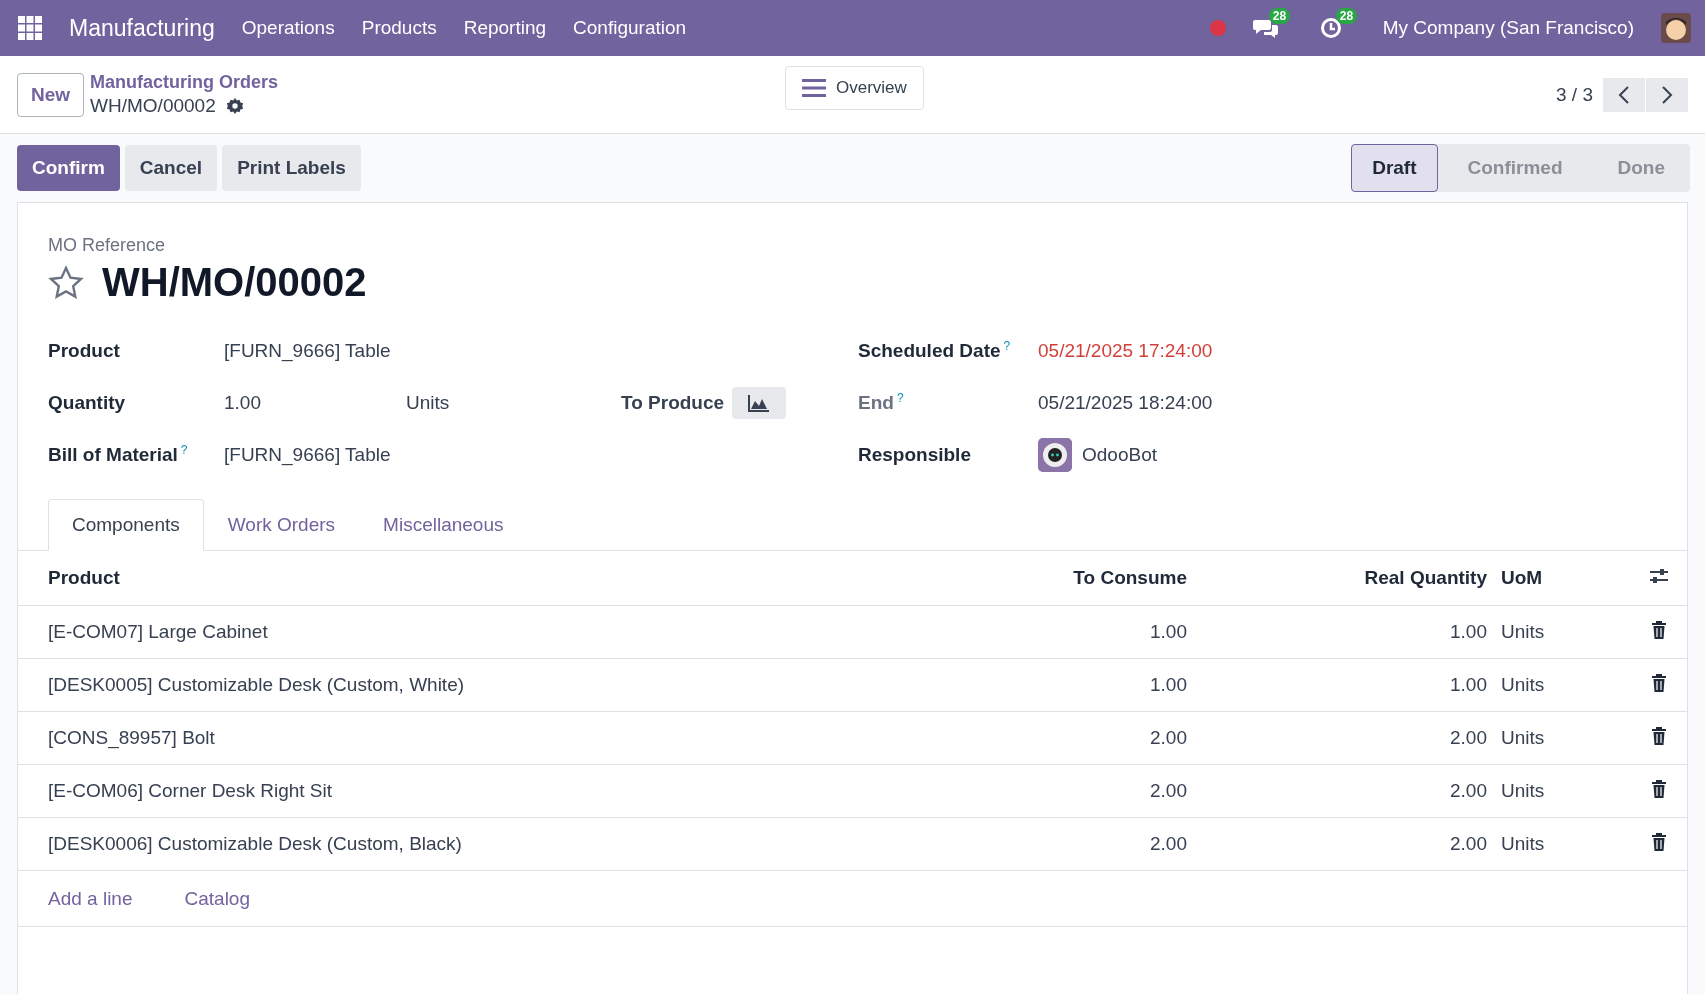 This screenshot has width=1705, height=994. What do you see at coordinates (484, 578) in the screenshot?
I see `column-header: Product` at bounding box center [484, 578].